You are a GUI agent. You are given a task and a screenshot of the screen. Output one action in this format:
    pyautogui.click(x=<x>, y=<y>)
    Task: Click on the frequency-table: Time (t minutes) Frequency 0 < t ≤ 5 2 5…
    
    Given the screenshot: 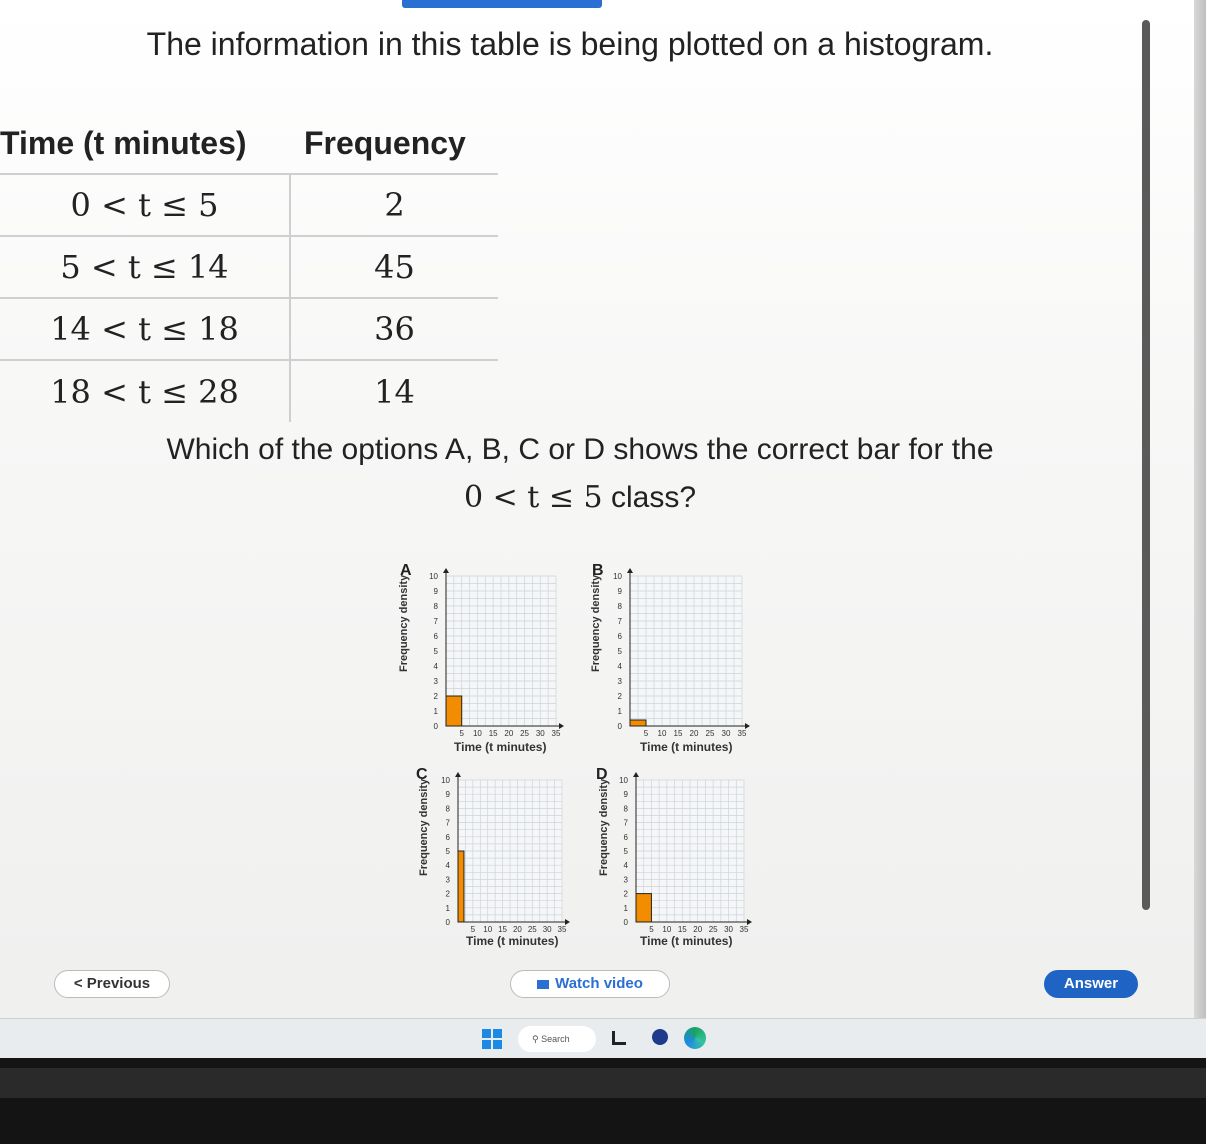 What is the action you would take?
    pyautogui.click(x=249, y=270)
    